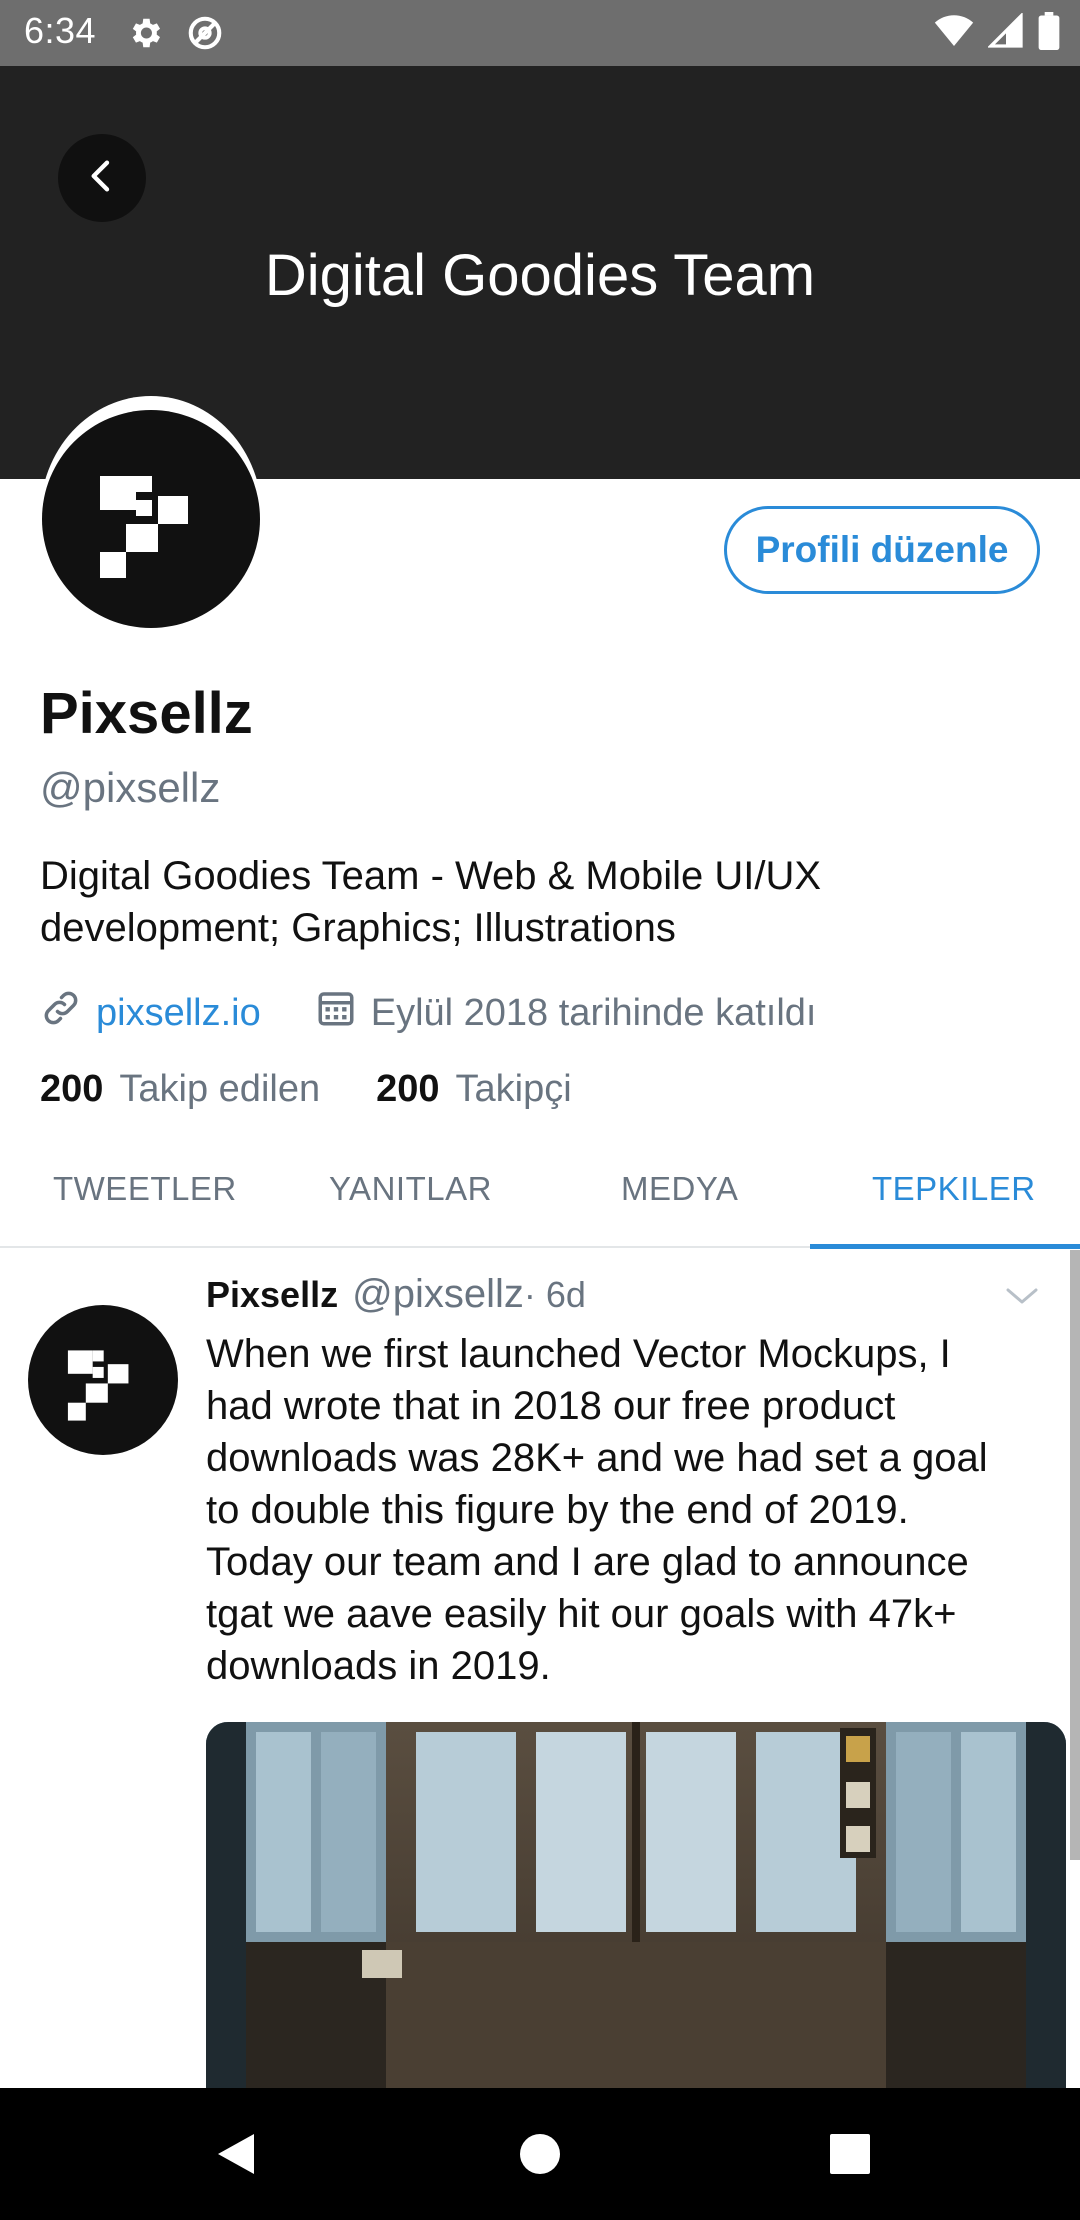 The width and height of the screenshot is (1080, 2220). What do you see at coordinates (945, 1246) in the screenshot?
I see `active-tab-indicator` at bounding box center [945, 1246].